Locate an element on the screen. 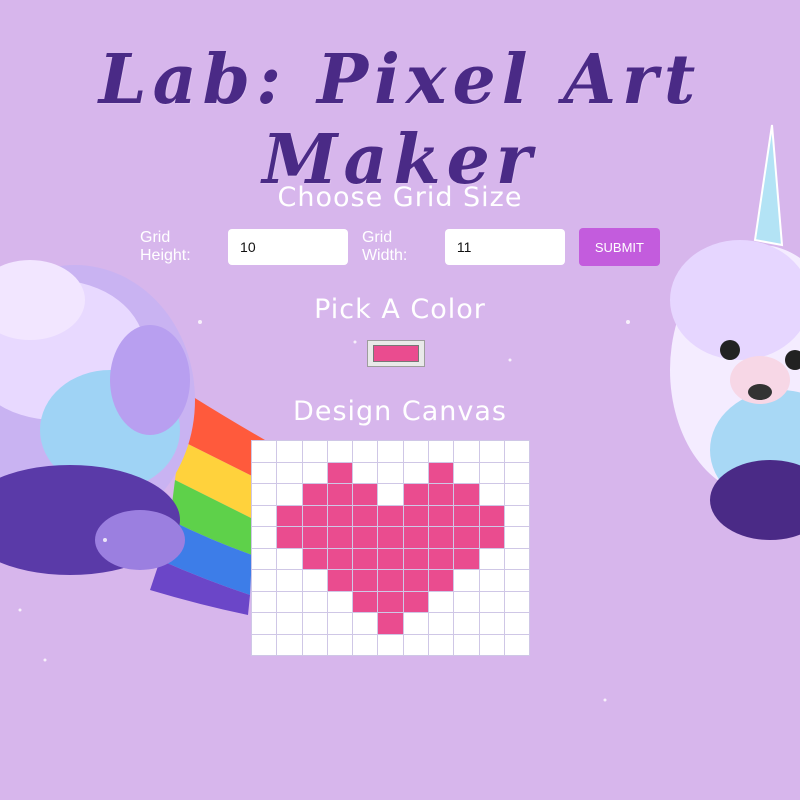 Image resolution: width=800 pixels, height=800 pixels. grid-height-input is located at coordinates (288, 247).